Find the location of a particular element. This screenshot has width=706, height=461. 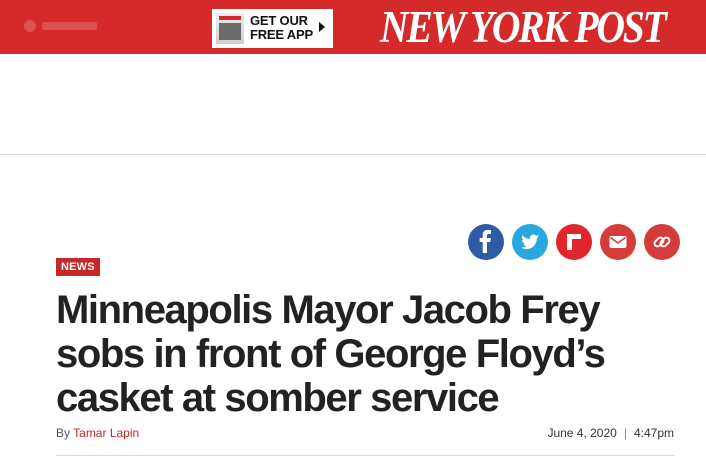

email-icon is located at coordinates (618, 242).